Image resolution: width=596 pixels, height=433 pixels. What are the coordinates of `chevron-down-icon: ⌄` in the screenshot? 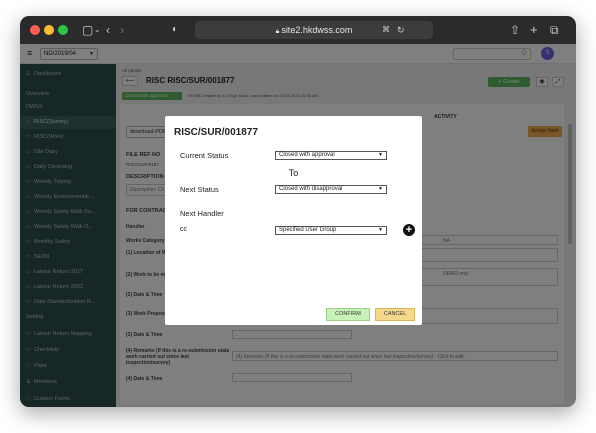 It's located at (97, 30).